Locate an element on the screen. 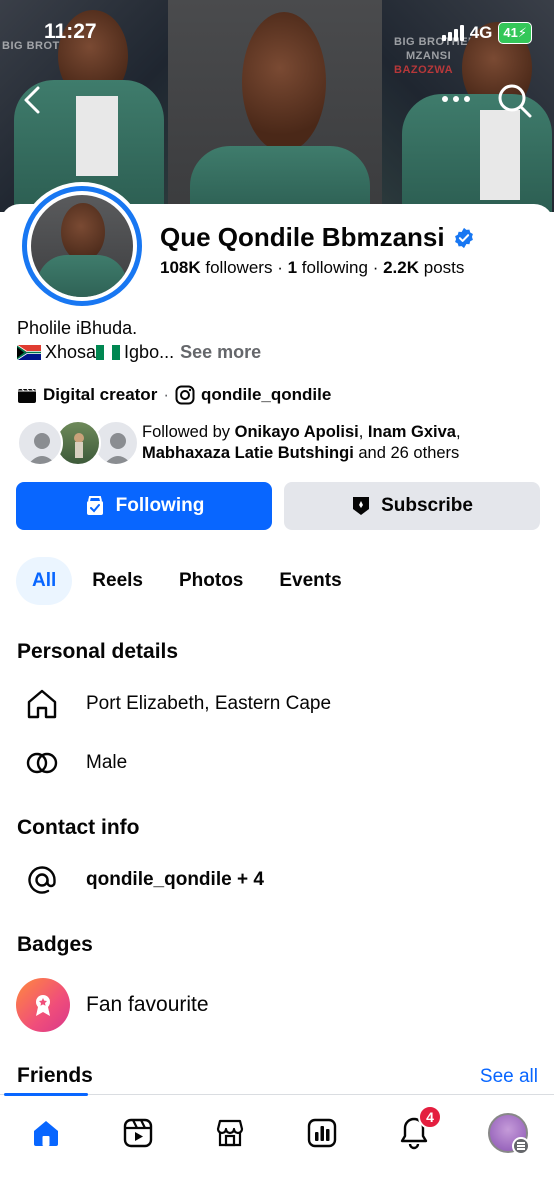 This screenshot has height=1199, width=554. fan-favourite-badge: Fan favourite is located at coordinates (112, 1005).